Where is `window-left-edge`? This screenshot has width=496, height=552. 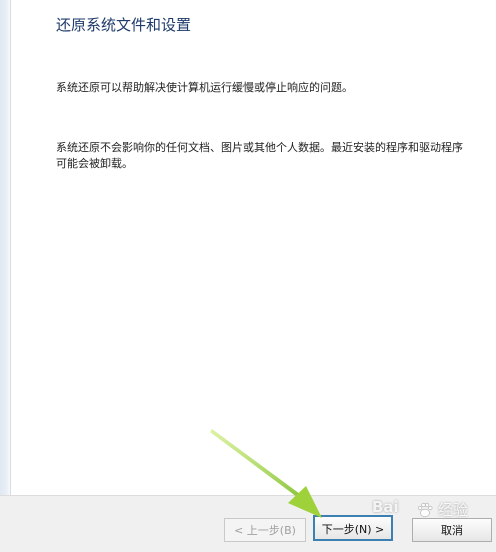
window-left-edge is located at coordinates (5, 247).